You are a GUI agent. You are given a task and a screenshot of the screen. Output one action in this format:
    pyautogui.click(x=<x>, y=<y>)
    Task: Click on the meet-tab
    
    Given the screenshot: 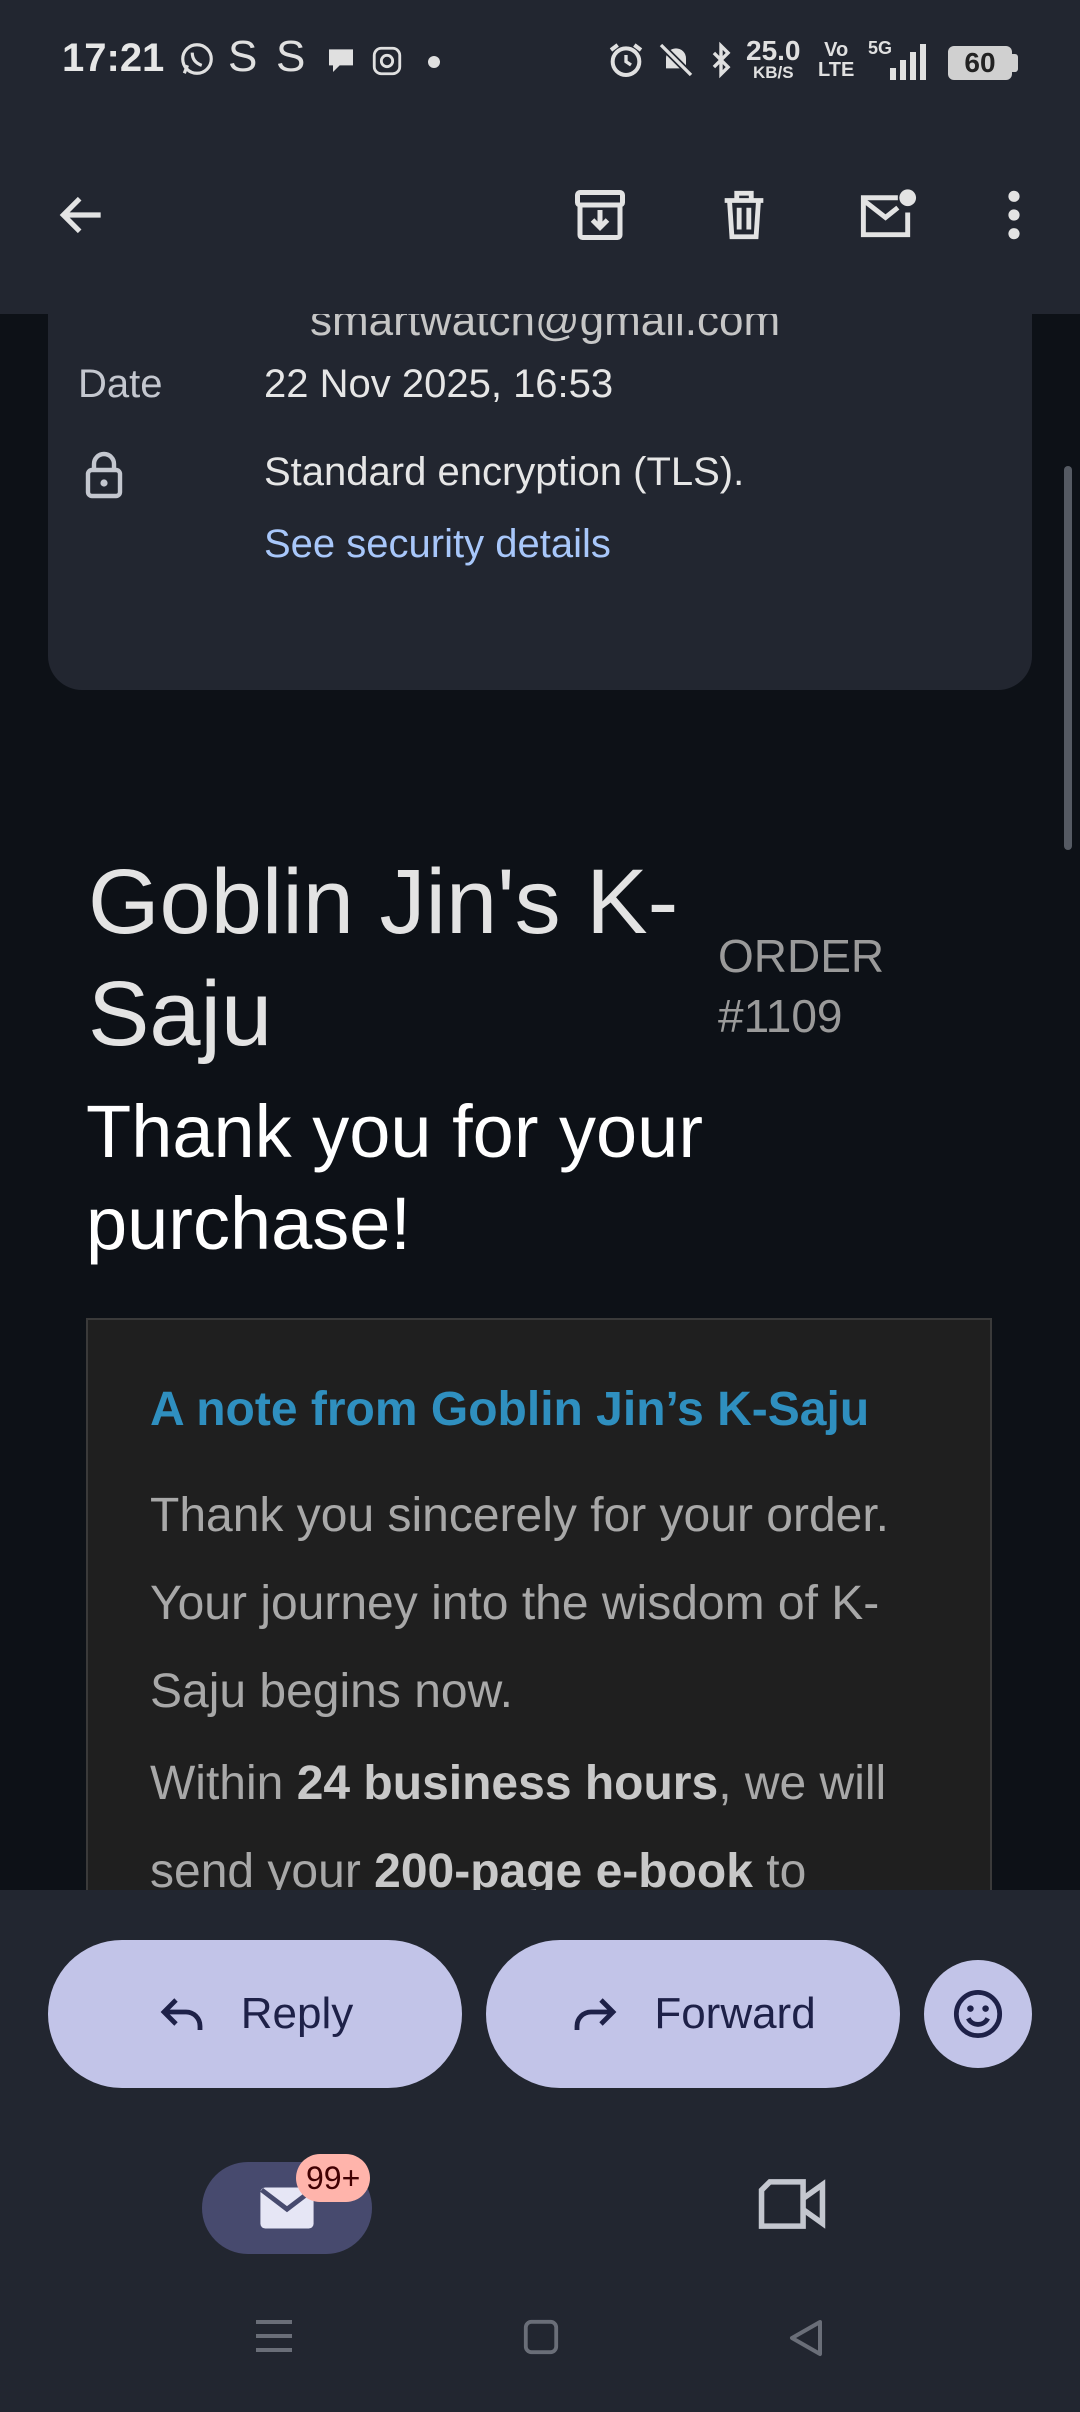 What is the action you would take?
    pyautogui.click(x=792, y=2206)
    